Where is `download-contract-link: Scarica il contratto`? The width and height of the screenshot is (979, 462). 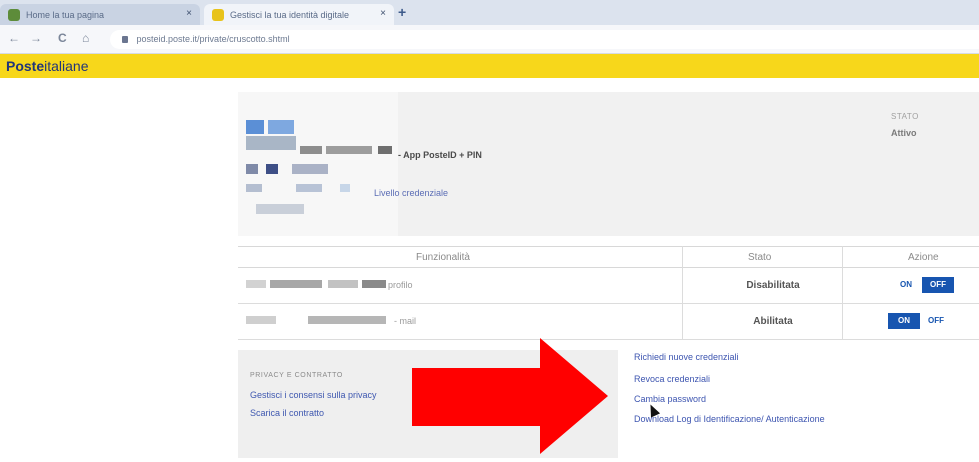
download-contract-link: Scarica il contratto is located at coordinates (287, 413).